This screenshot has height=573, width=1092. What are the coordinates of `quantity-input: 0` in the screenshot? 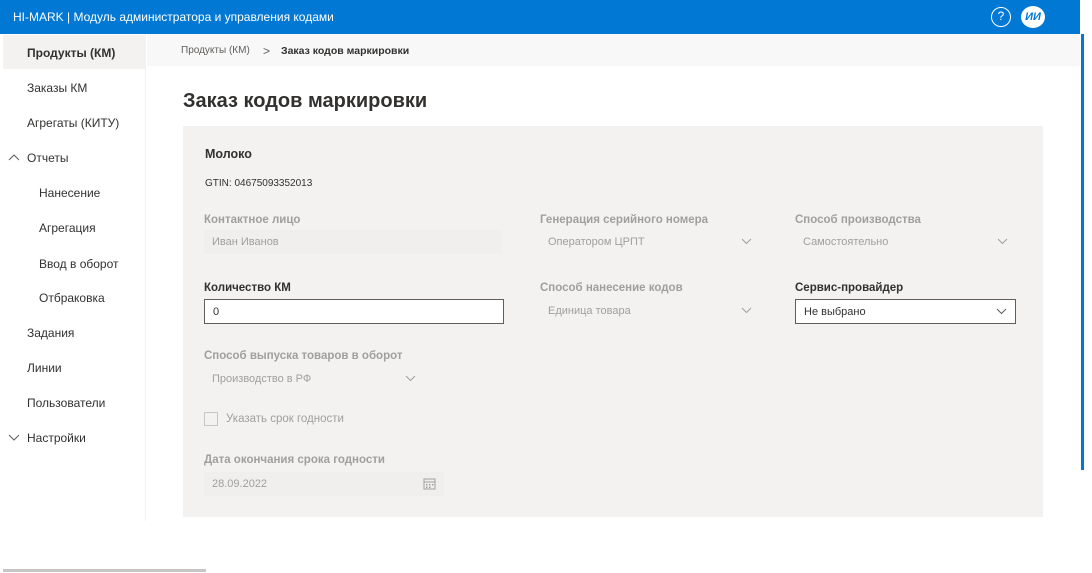 It's located at (354, 311).